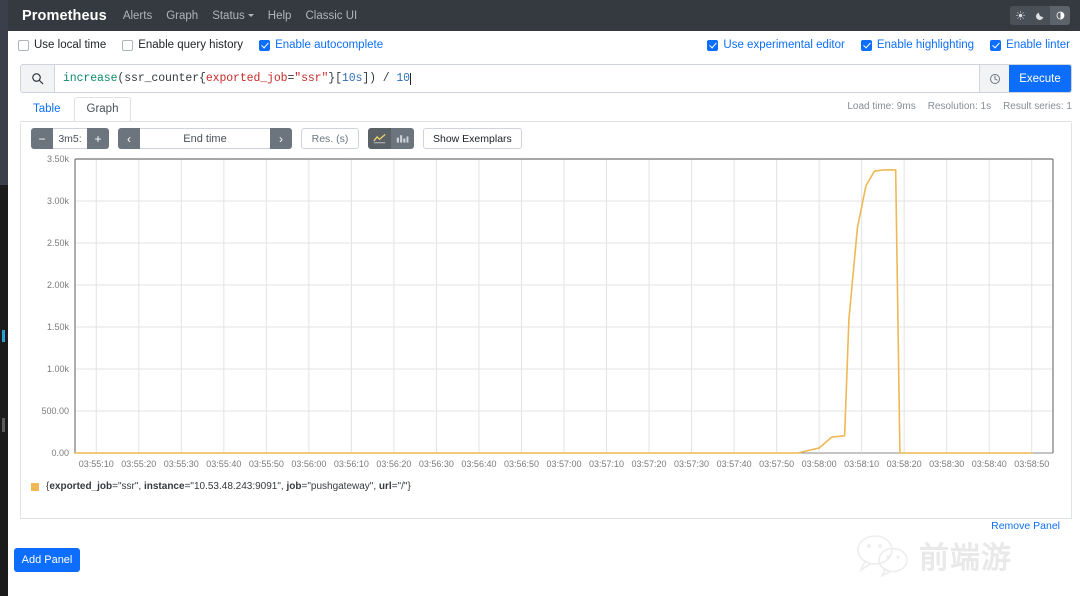  What do you see at coordinates (340, 486) in the screenshot?
I see `legend-value: "pushgateway"` at bounding box center [340, 486].